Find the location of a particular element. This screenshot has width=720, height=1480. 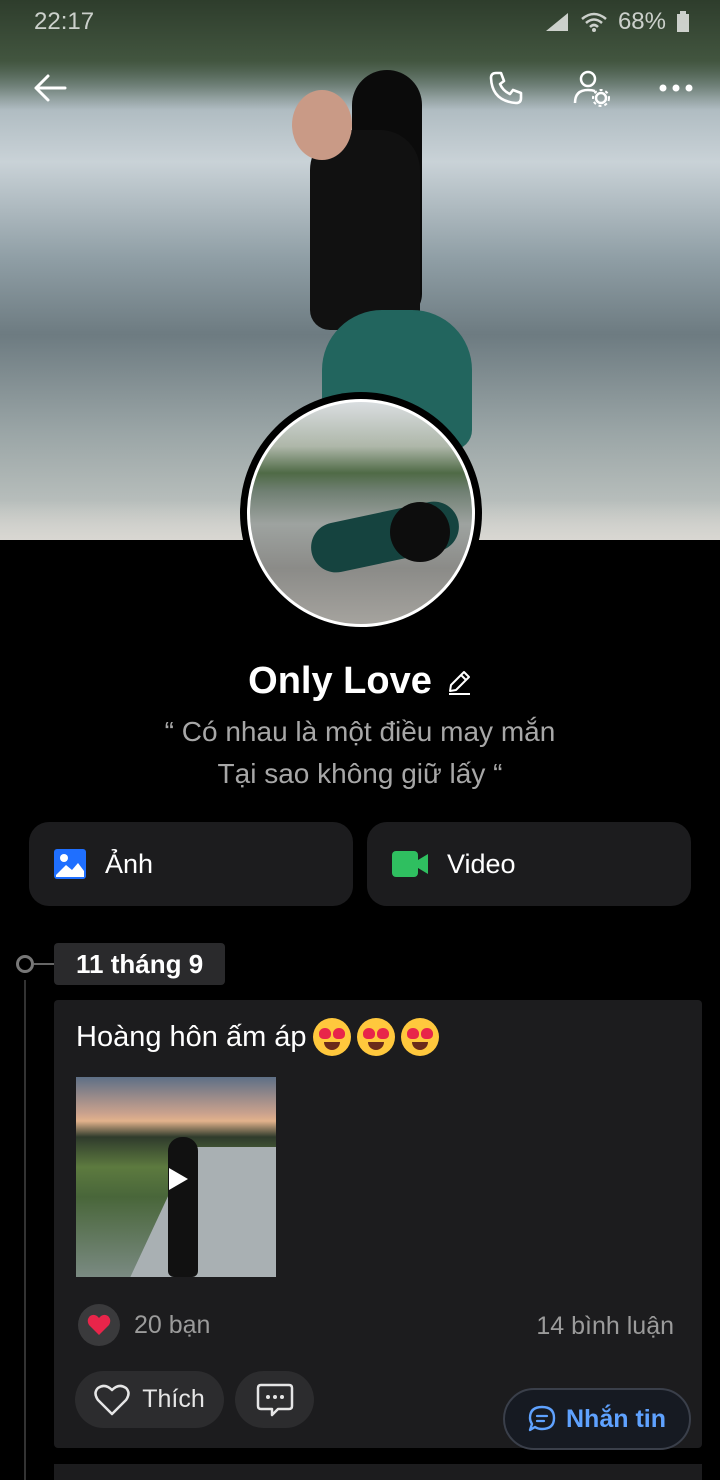

photos-label: Ảnh is located at coordinates (129, 863).